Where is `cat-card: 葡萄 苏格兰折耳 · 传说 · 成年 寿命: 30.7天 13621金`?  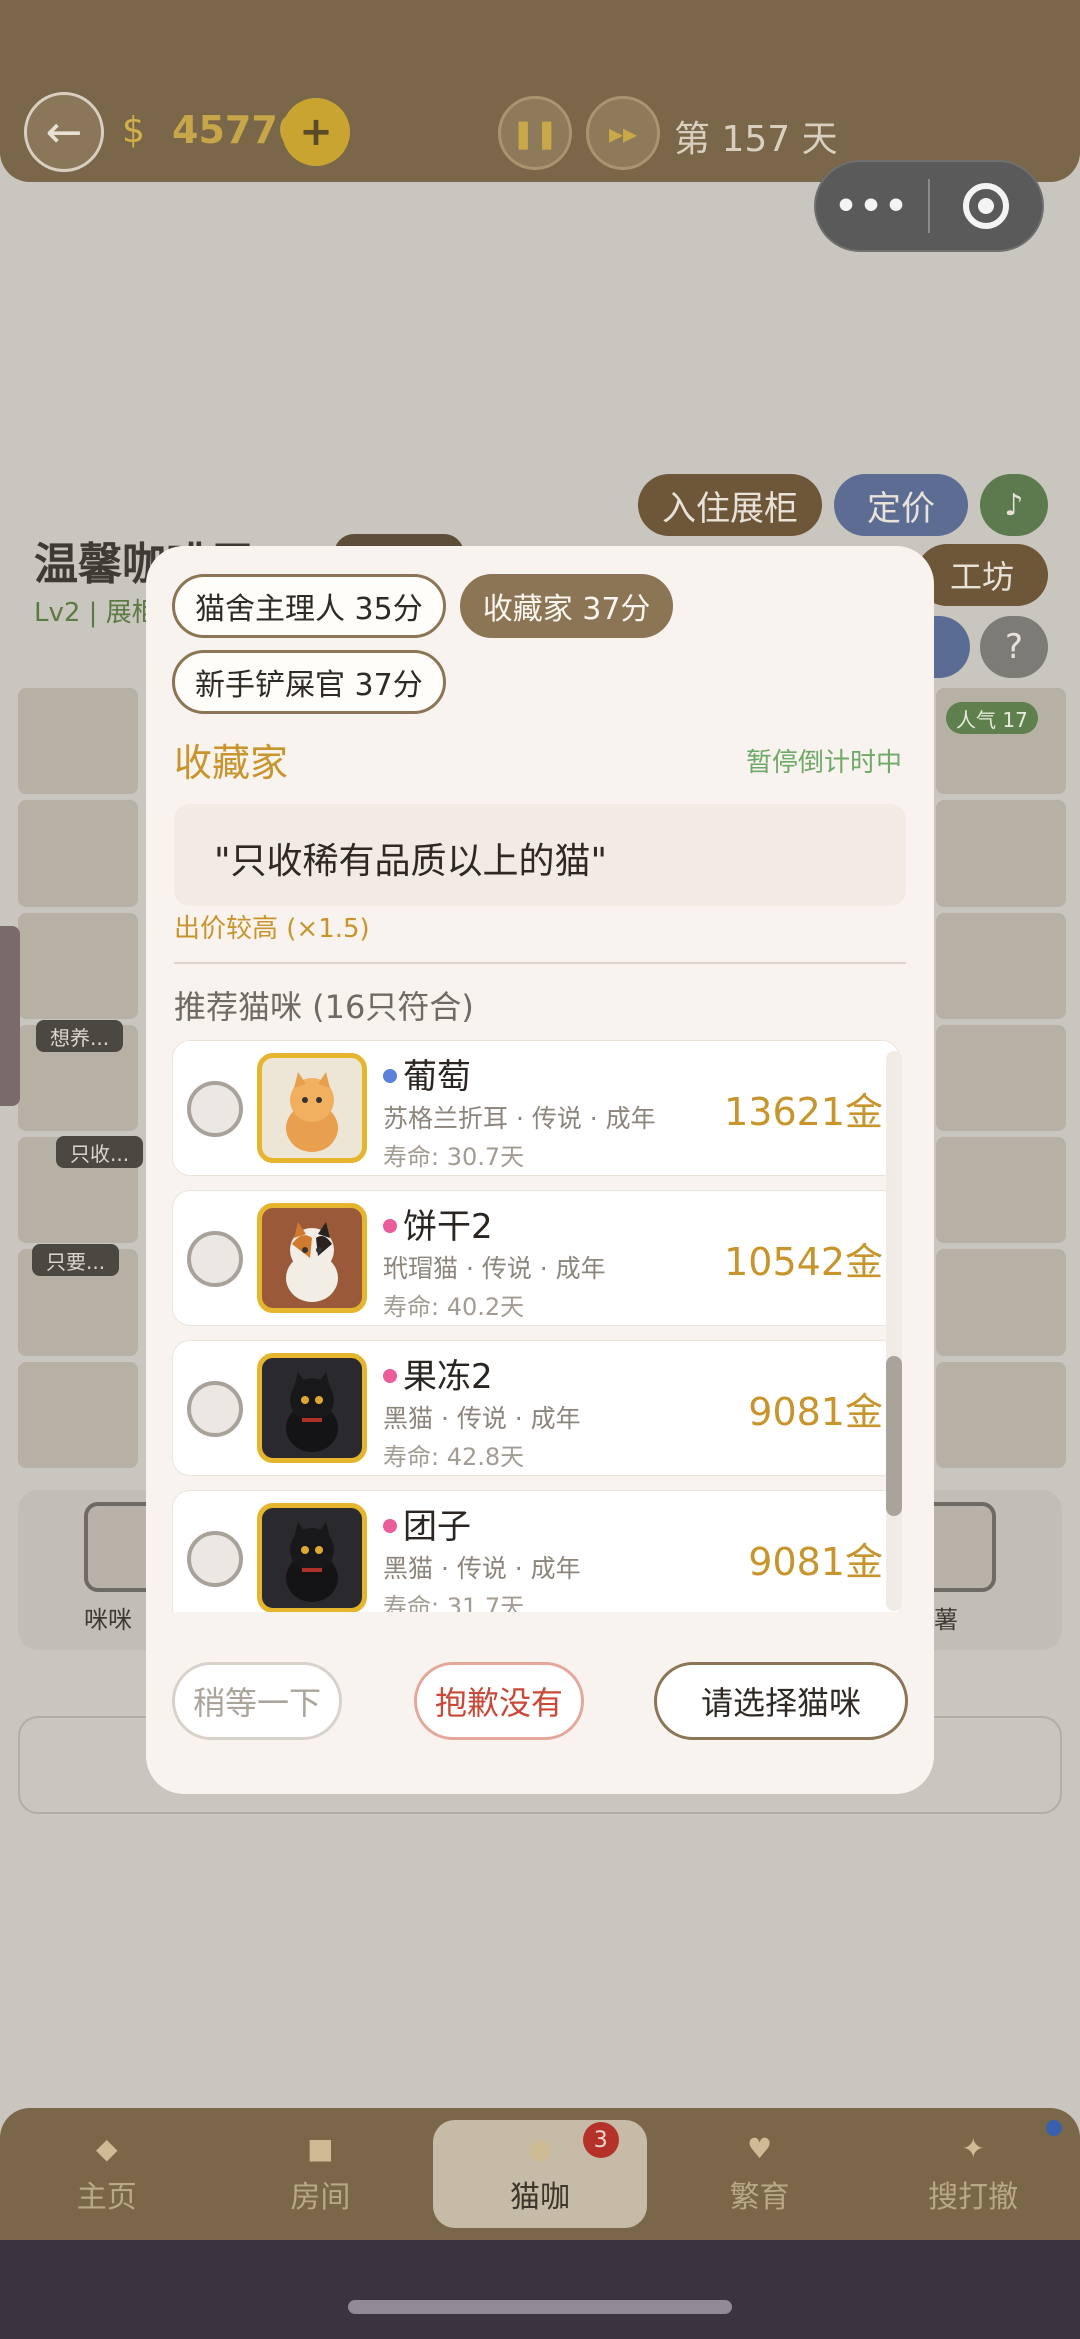
cat-card: 葡萄 苏格兰折耳 · 传说 · 成年 寿命: 30.7天 13621金 is located at coordinates (536, 1108).